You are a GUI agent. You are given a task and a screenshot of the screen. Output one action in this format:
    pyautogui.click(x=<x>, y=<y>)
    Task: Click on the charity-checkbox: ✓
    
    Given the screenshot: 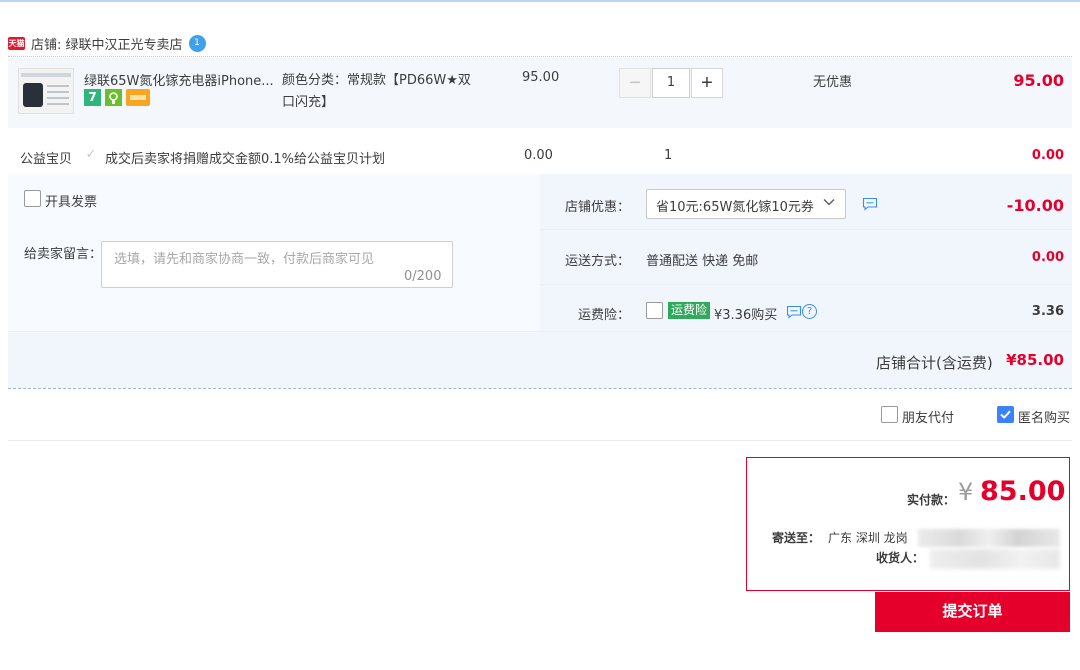 What is the action you would take?
    pyautogui.click(x=91, y=154)
    